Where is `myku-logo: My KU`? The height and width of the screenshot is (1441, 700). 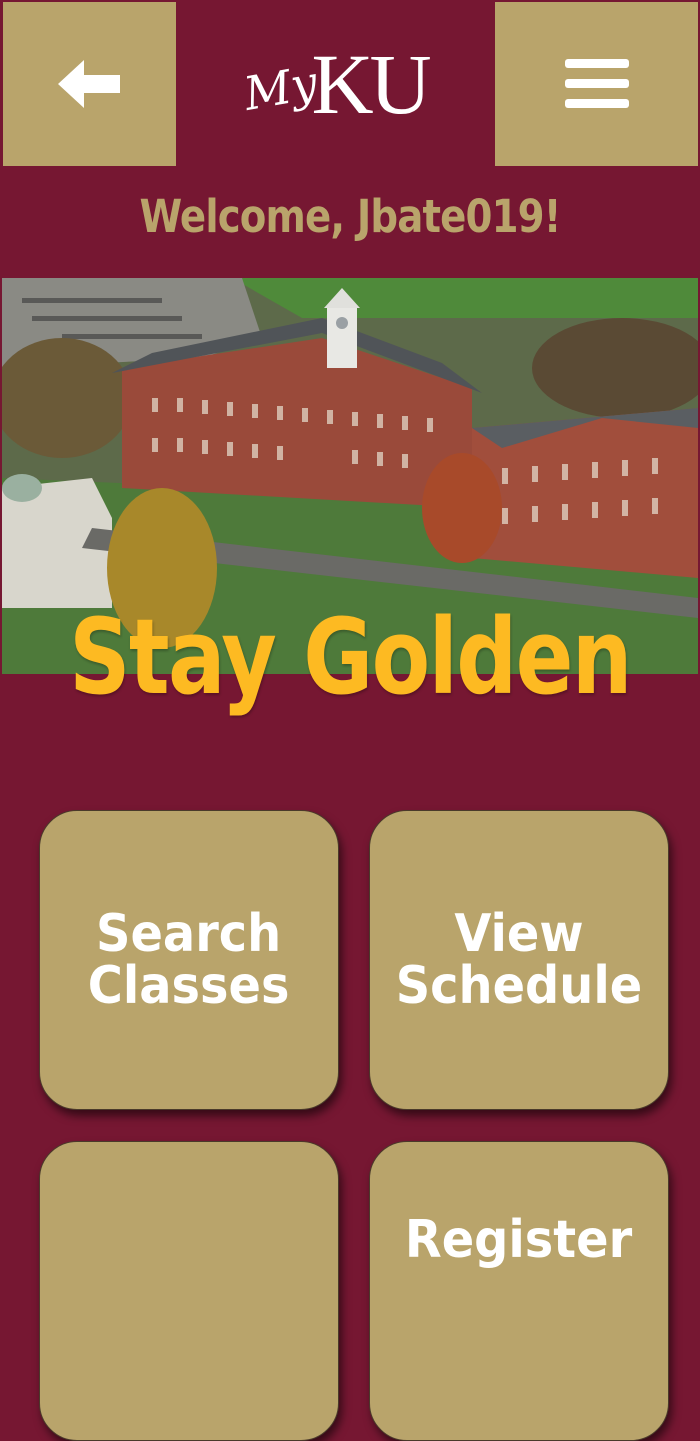
myku-logo: My KU is located at coordinates (336, 83).